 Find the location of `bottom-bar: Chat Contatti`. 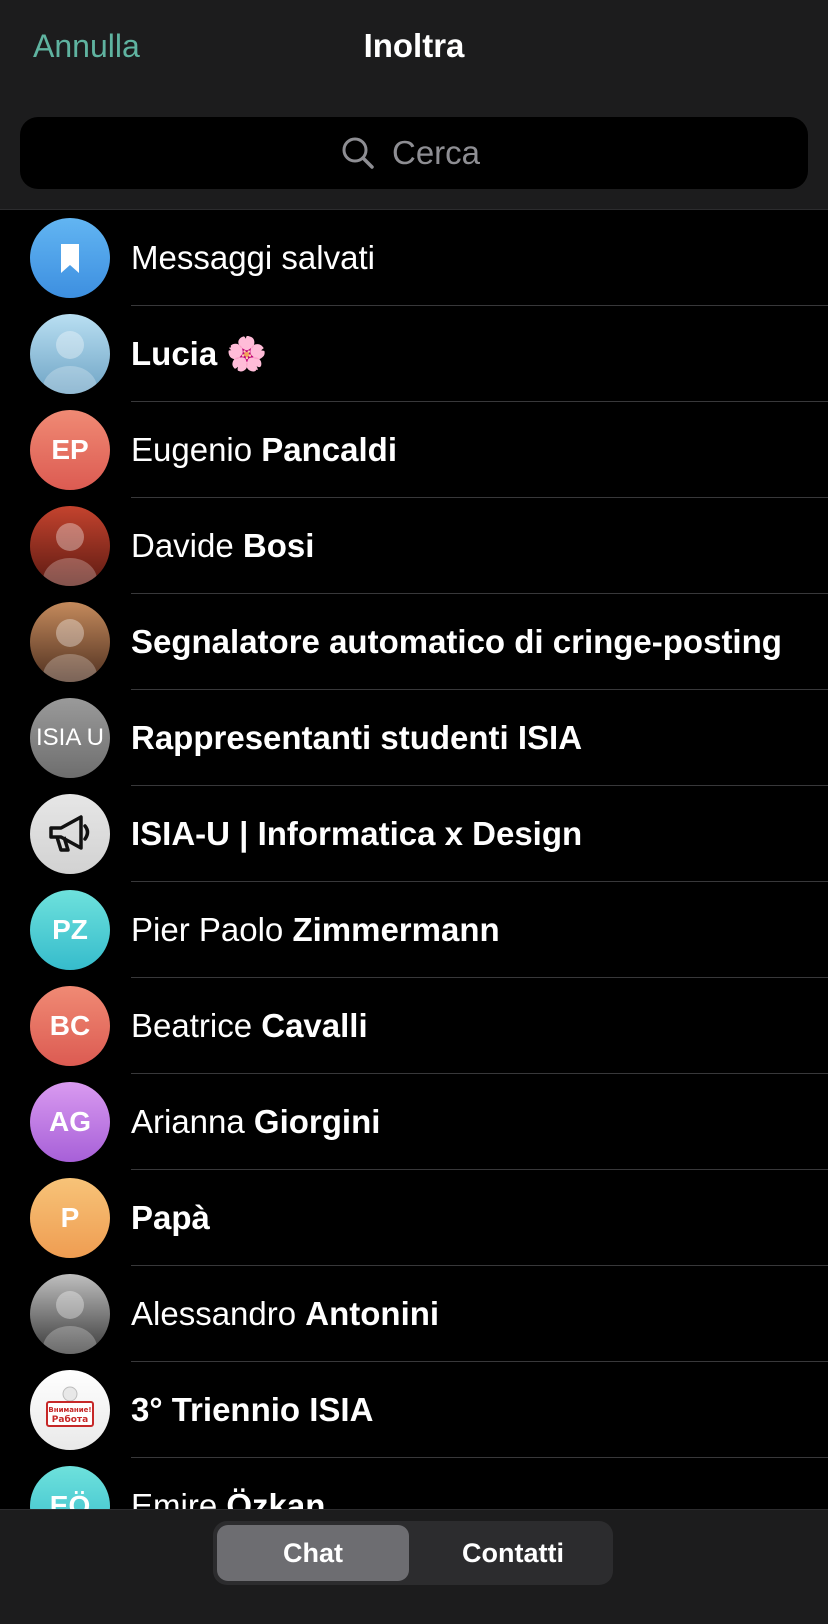

bottom-bar: Chat Contatti is located at coordinates (414, 1566).